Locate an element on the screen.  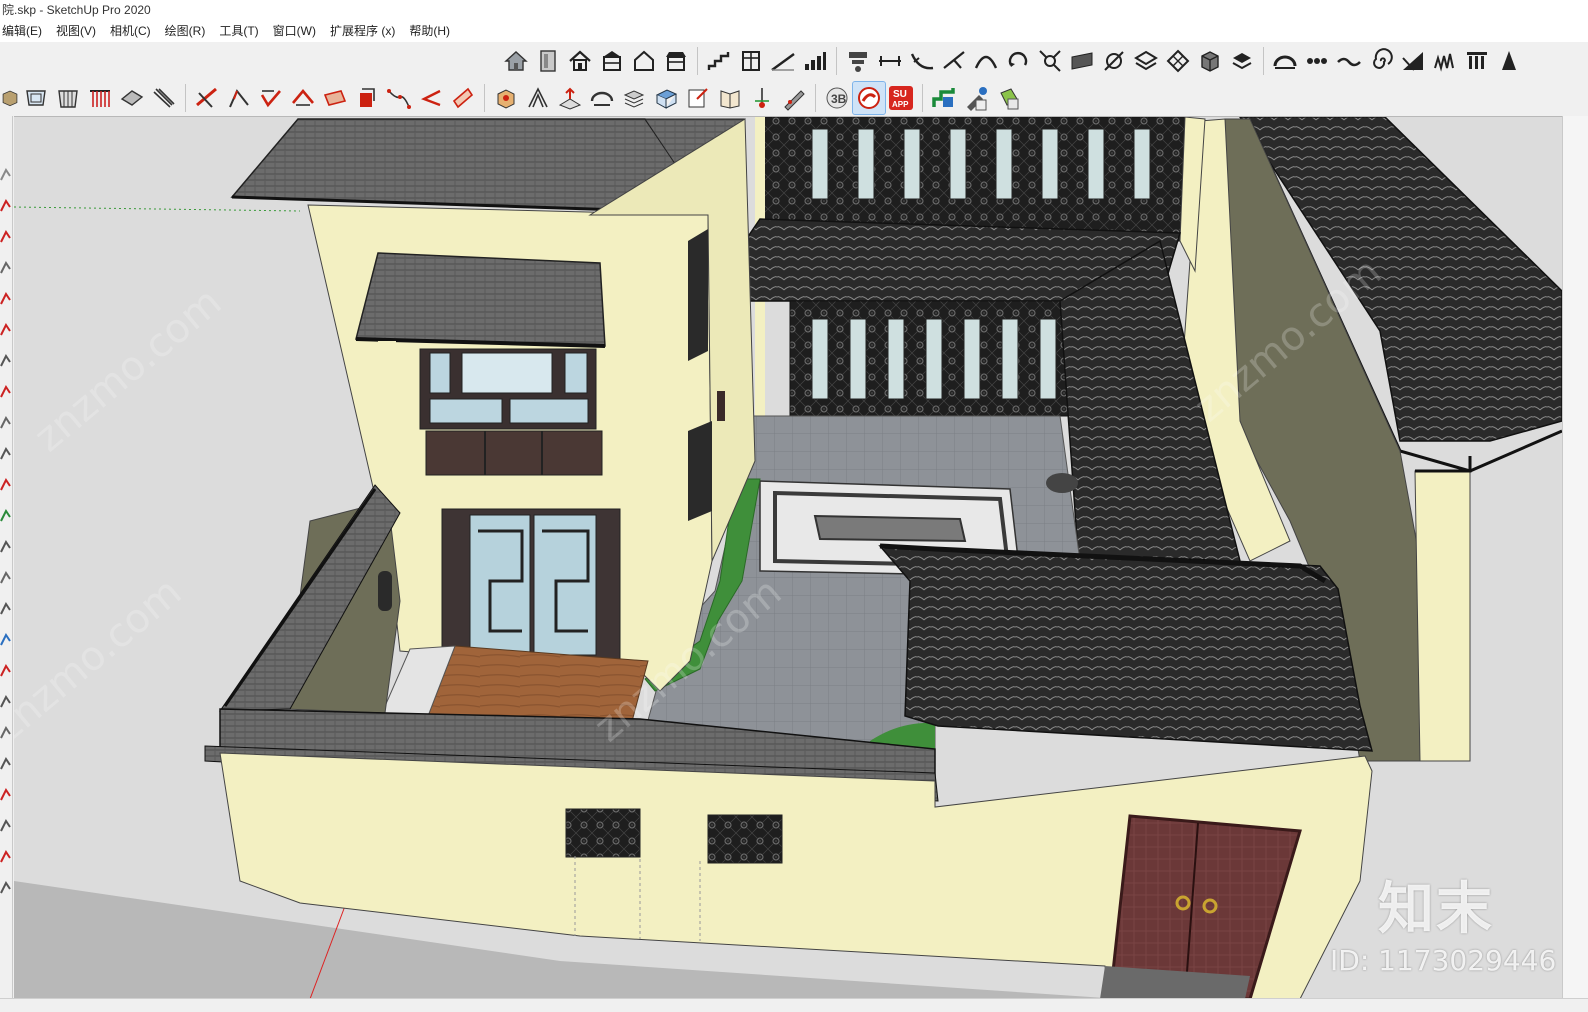
move-tool-icon is located at coordinates (6, 361).